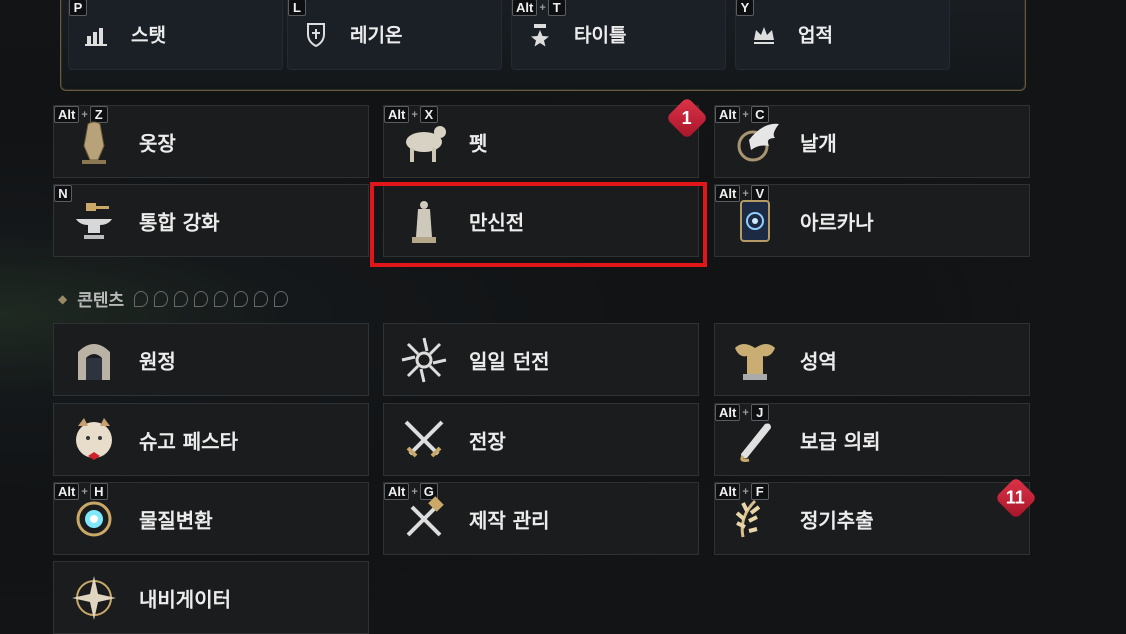 Image resolution: width=1126 pixels, height=634 pixels. I want to click on supply-request-label: 보급 의뢰, so click(840, 441).